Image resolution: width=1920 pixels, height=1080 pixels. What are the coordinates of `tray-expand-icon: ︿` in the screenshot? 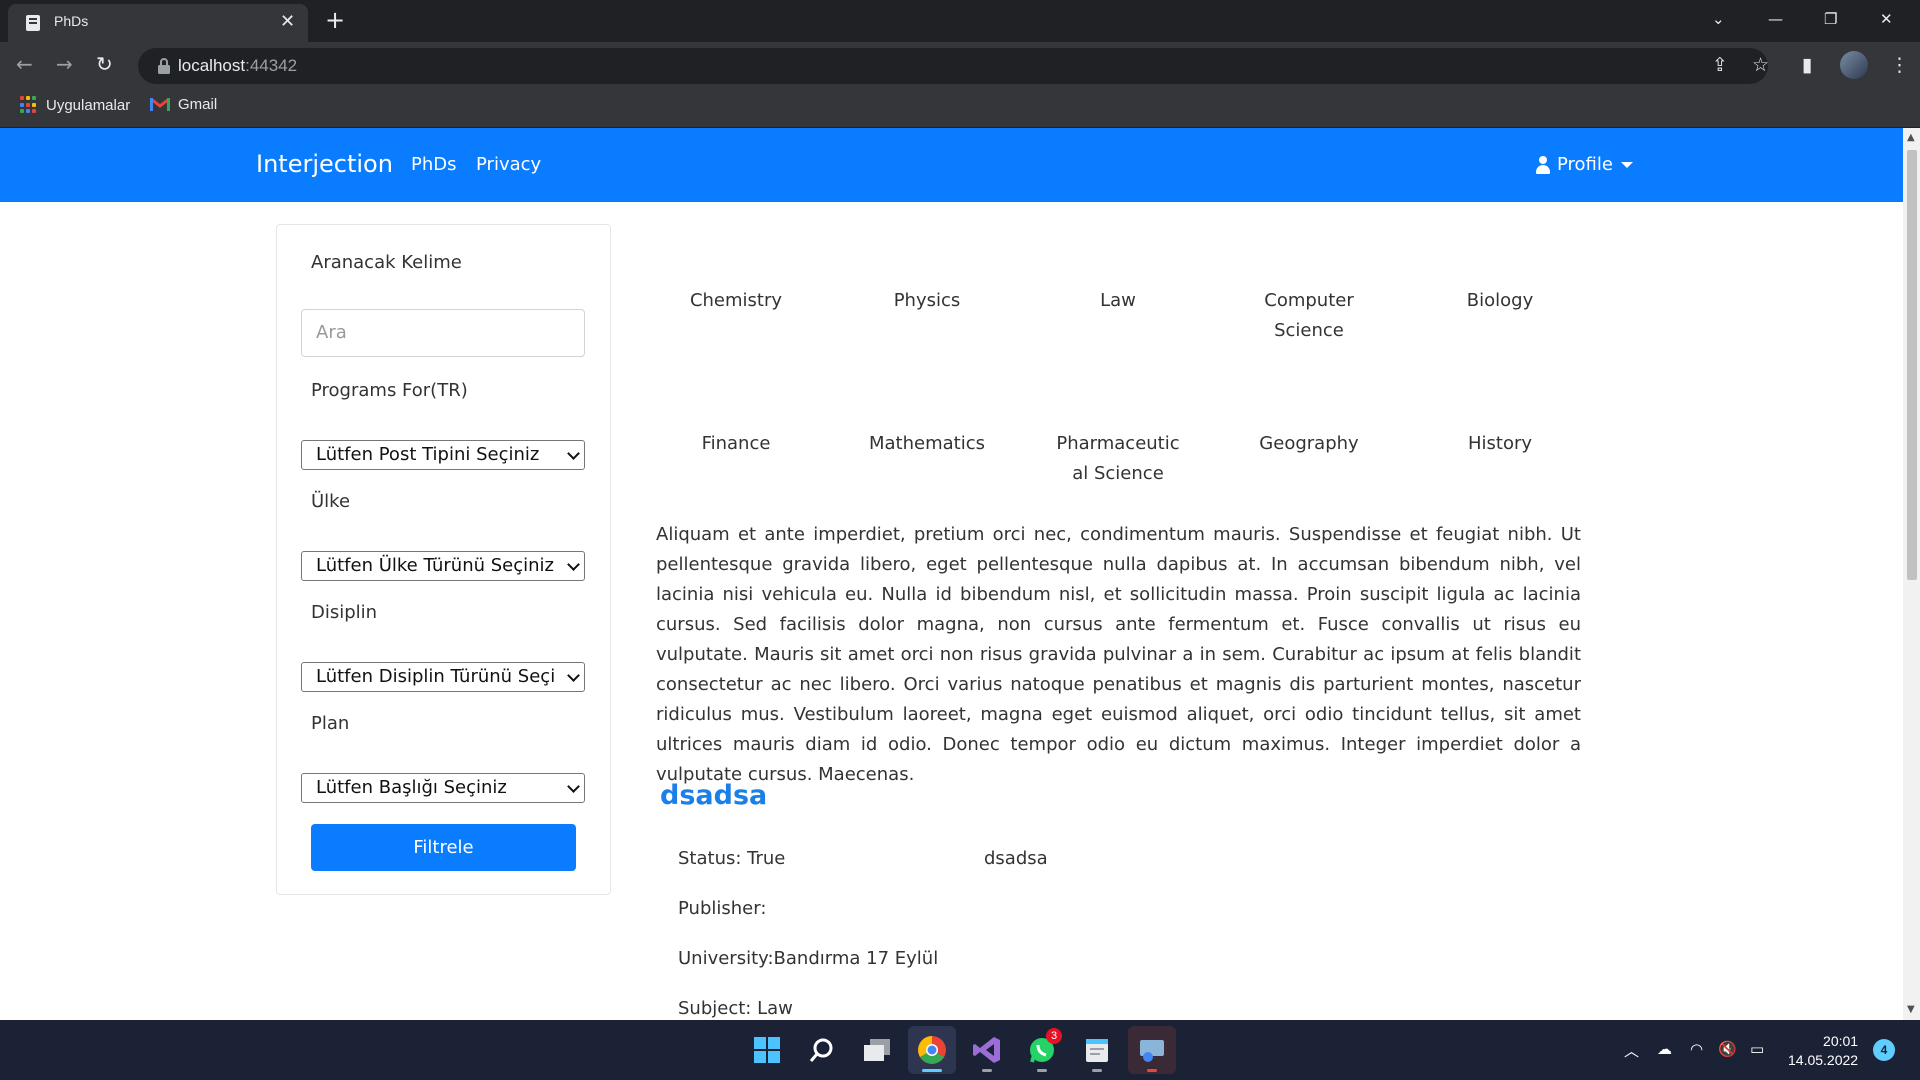 It's located at (1631, 1050).